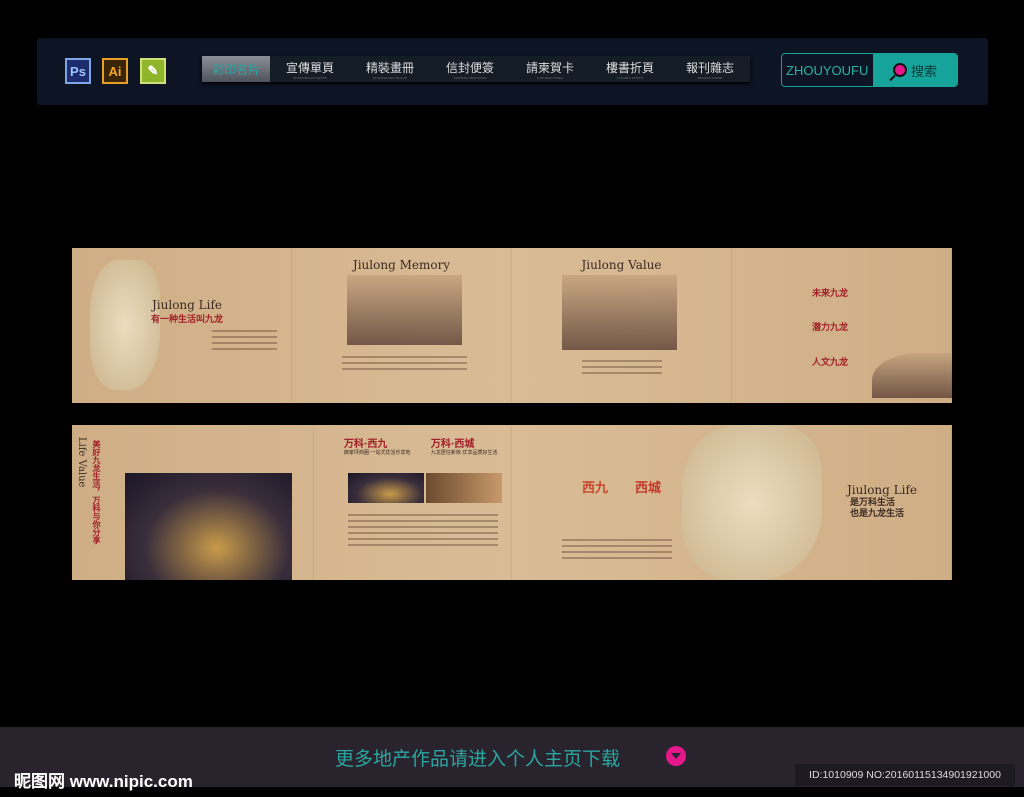 The height and width of the screenshot is (797, 1024). I want to click on search-button: 搜索, so click(915, 70).